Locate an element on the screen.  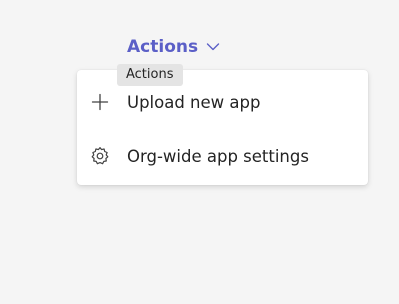
plus-icon is located at coordinates (100, 102).